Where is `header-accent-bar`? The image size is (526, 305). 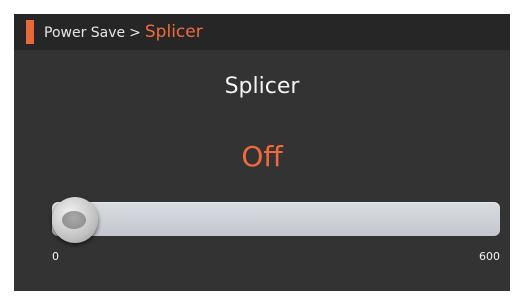 header-accent-bar is located at coordinates (30, 32).